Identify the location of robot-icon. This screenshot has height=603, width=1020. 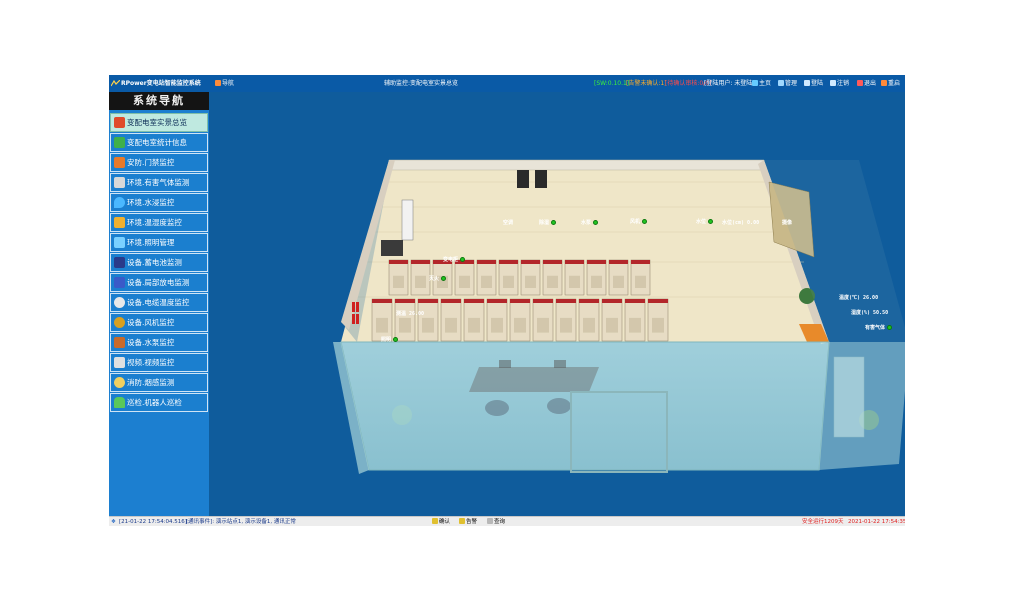
(119, 402).